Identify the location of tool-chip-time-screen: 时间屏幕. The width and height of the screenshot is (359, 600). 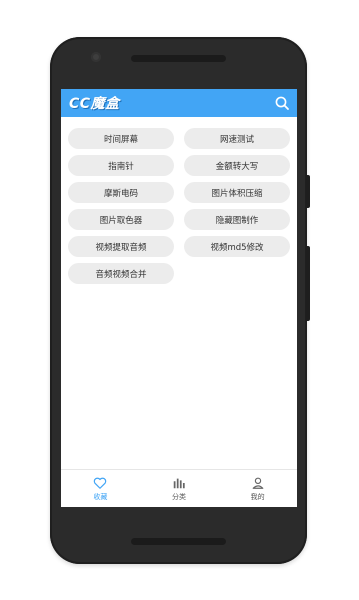
(121, 138).